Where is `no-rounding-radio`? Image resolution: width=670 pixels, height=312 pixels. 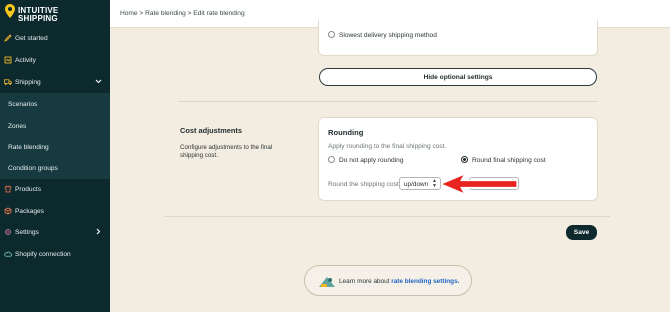
no-rounding-radio is located at coordinates (331, 159).